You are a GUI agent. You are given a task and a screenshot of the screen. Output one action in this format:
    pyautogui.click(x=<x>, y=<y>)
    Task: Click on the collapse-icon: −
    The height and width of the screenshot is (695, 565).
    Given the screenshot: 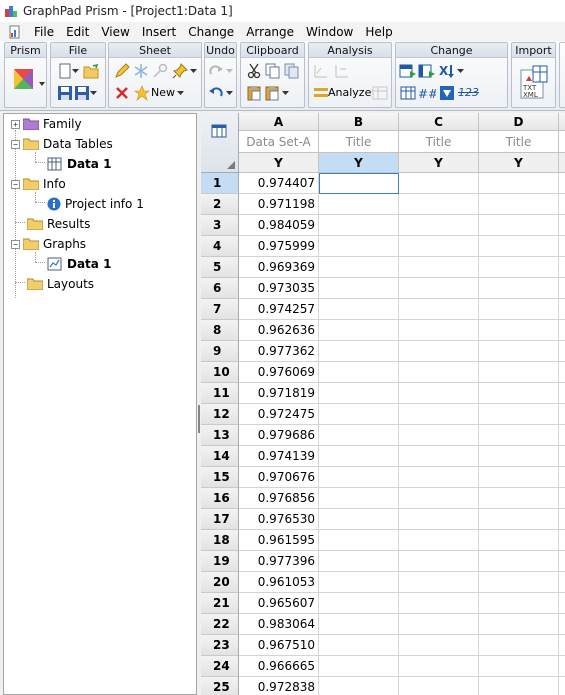 What is the action you would take?
    pyautogui.click(x=15, y=184)
    